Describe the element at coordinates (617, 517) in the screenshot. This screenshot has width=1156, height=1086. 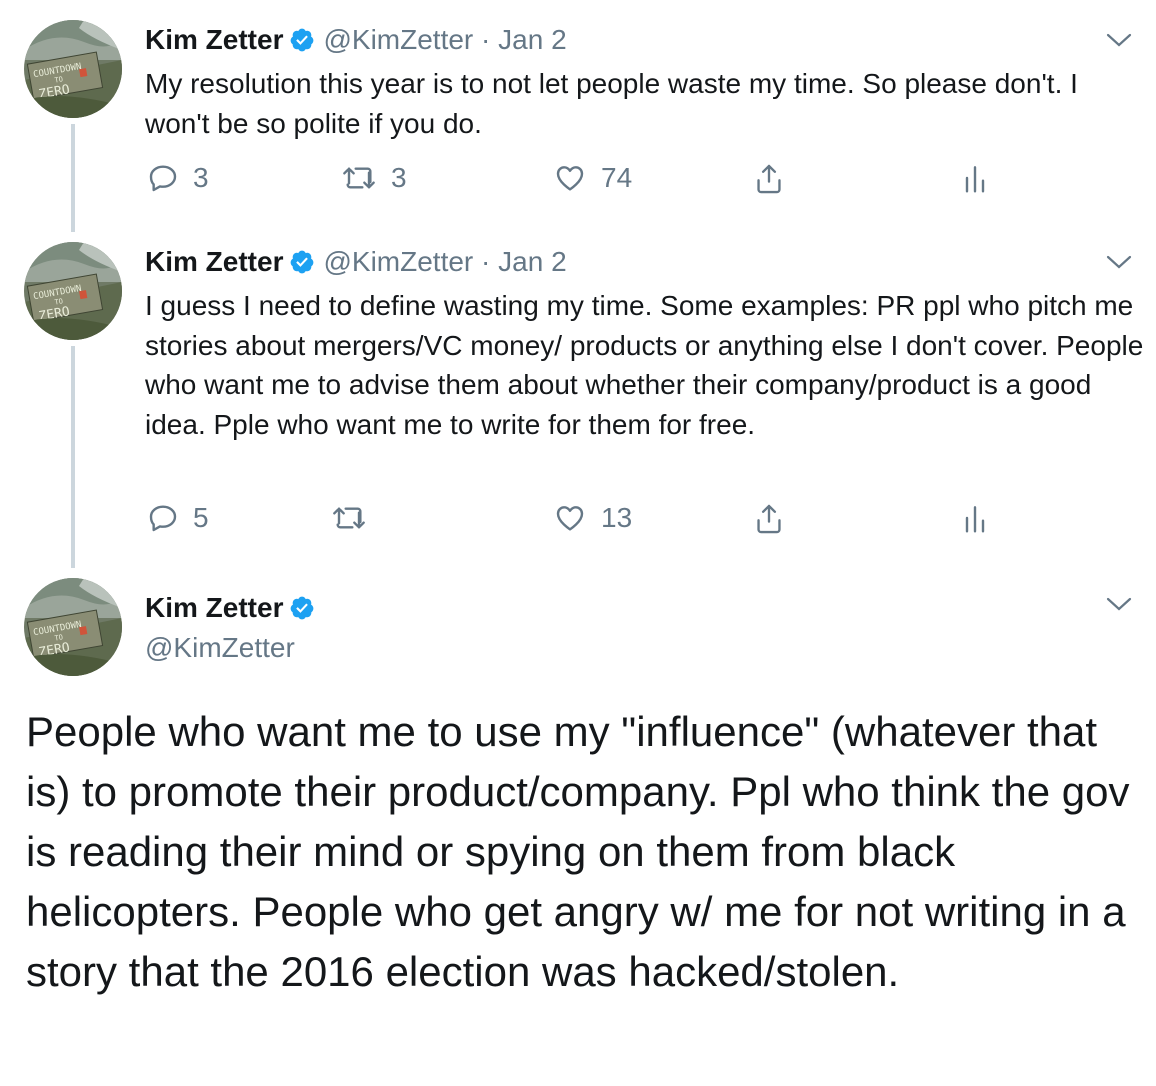
I see `like-count: 13` at that location.